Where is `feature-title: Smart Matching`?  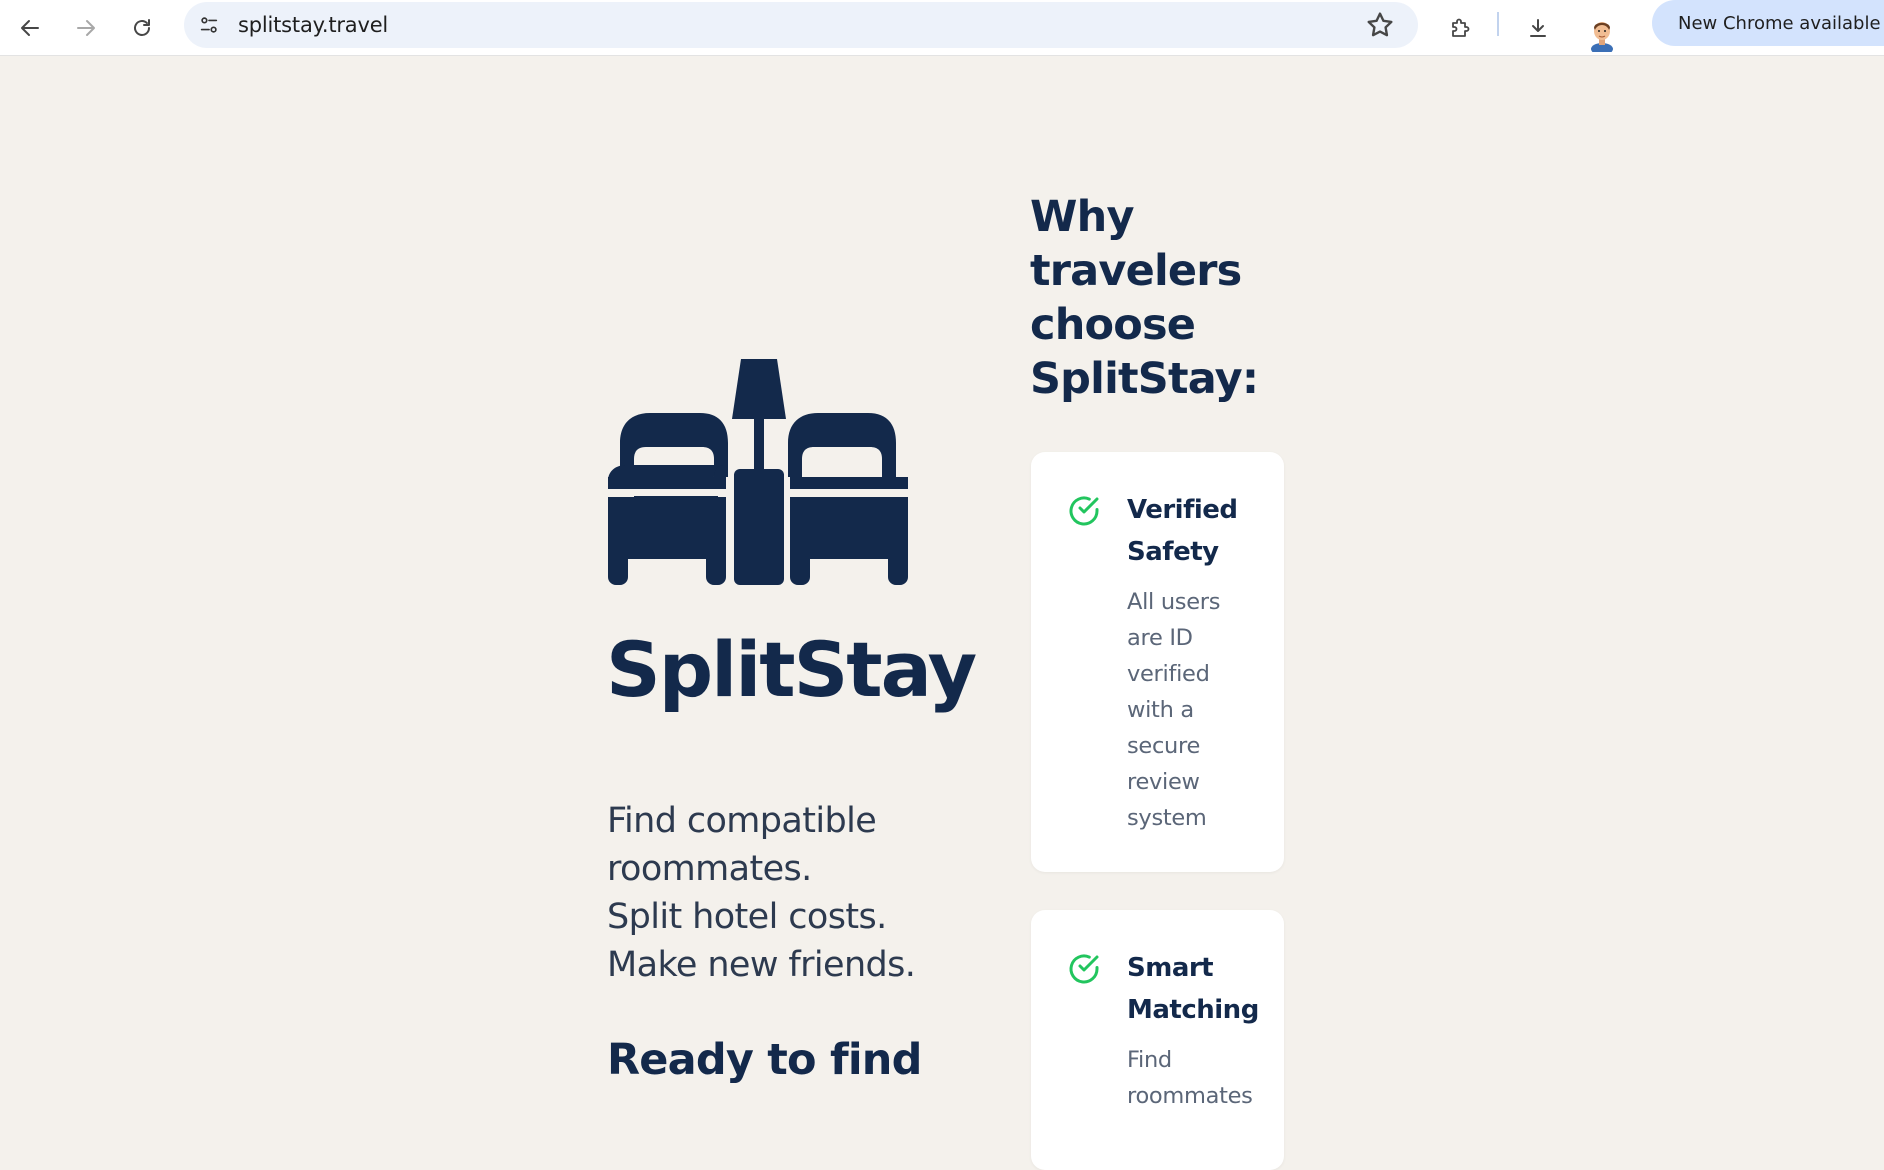
feature-title: Smart Matching is located at coordinates (1202, 989).